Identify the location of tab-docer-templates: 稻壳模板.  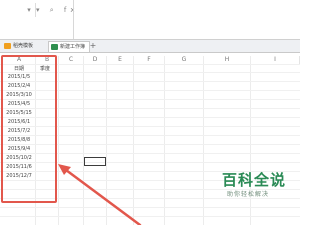
(22, 46).